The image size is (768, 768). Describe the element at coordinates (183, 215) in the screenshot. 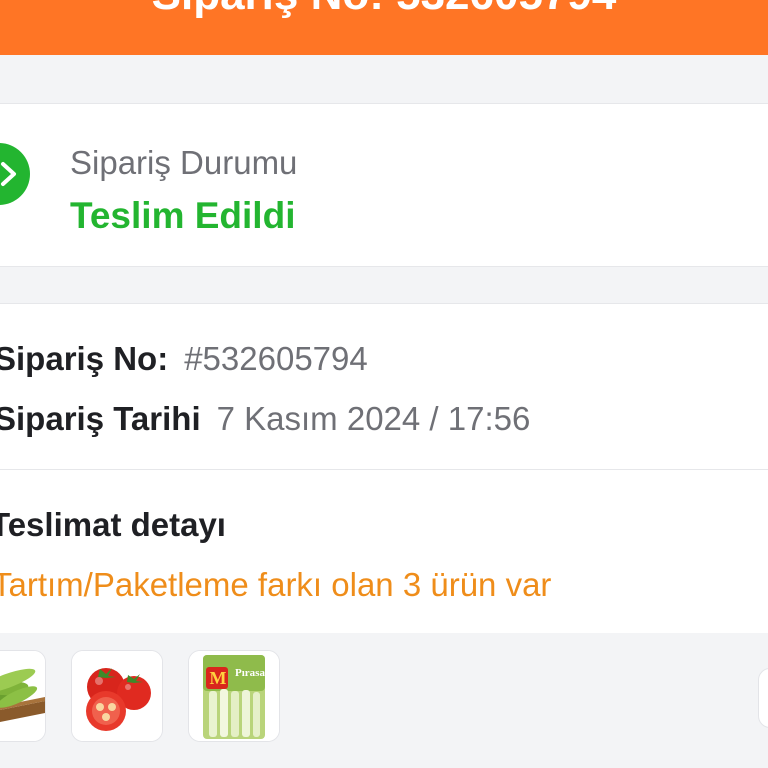

I see `status-value: Teslim Edildi` at that location.